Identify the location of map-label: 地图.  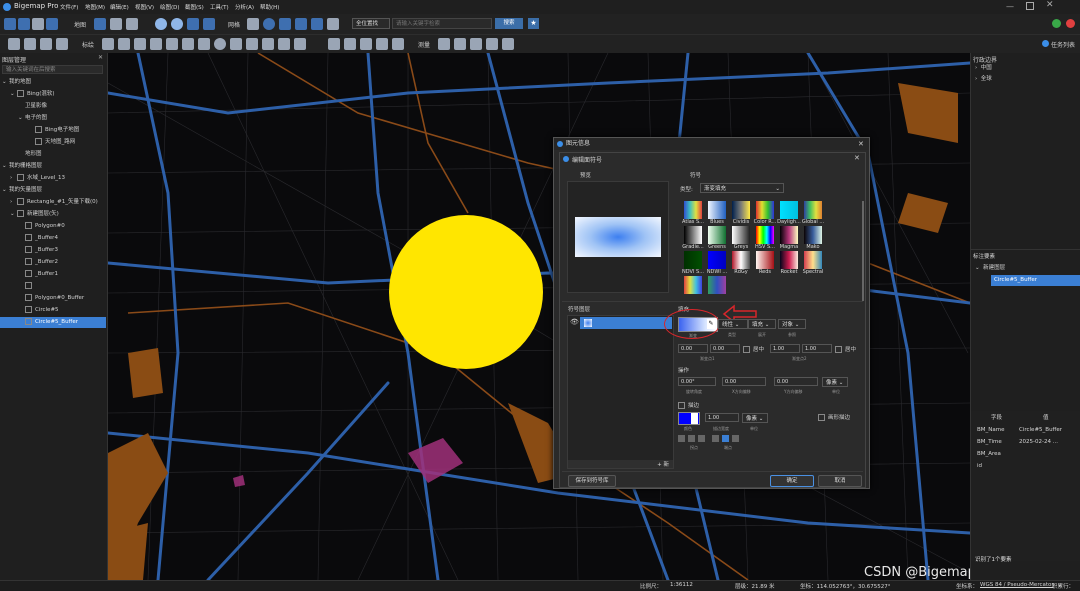
(80, 24).